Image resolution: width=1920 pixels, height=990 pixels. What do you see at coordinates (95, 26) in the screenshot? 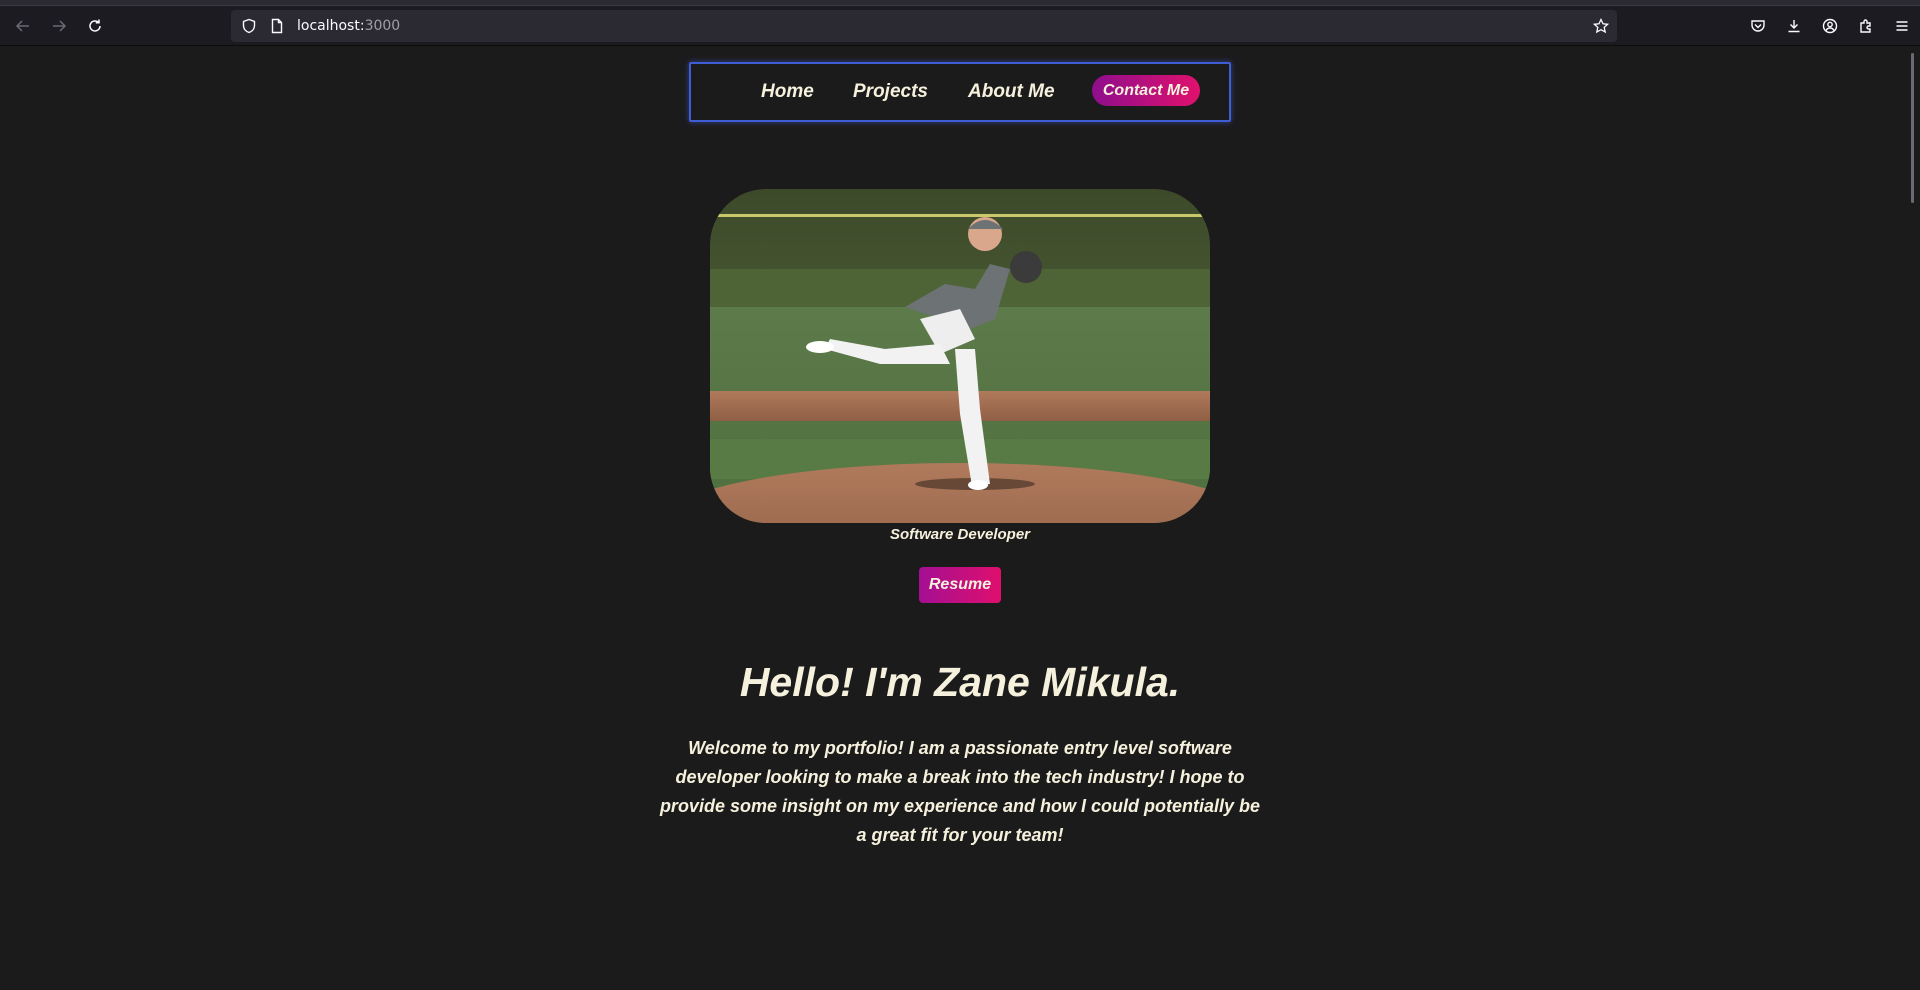
I see `reload-icon` at bounding box center [95, 26].